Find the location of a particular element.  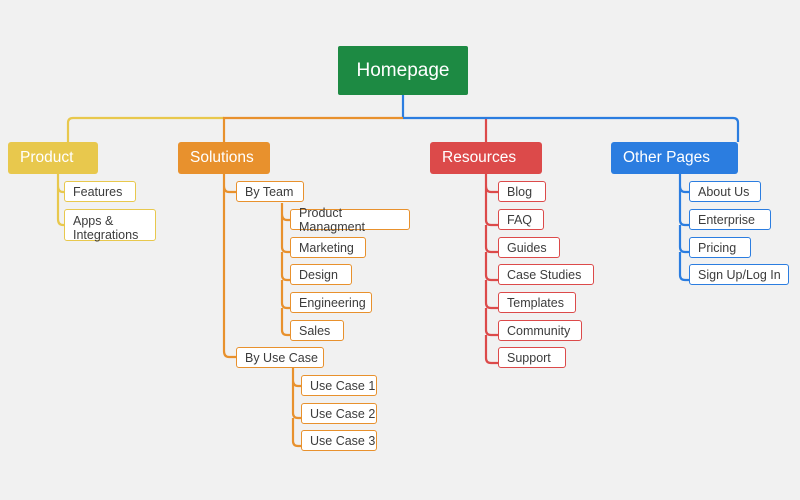

node-blog: Blog is located at coordinates (522, 191).